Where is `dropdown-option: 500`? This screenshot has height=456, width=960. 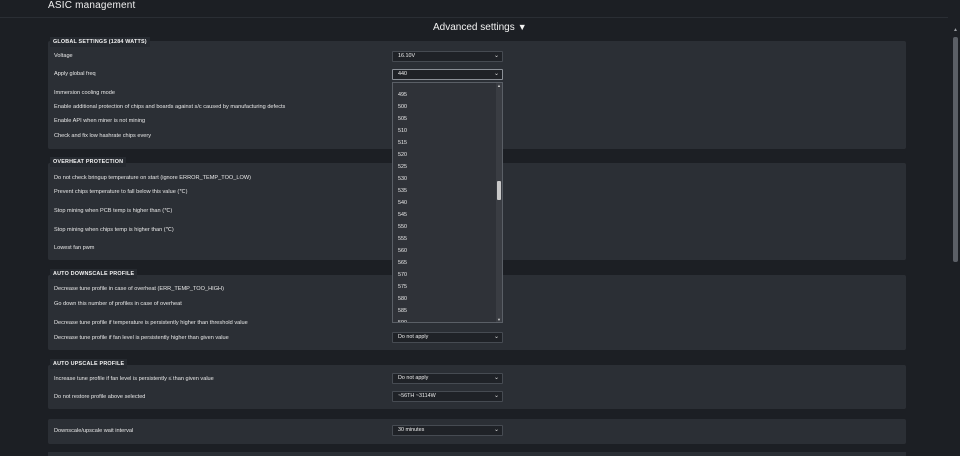 dropdown-option: 500 is located at coordinates (402, 107).